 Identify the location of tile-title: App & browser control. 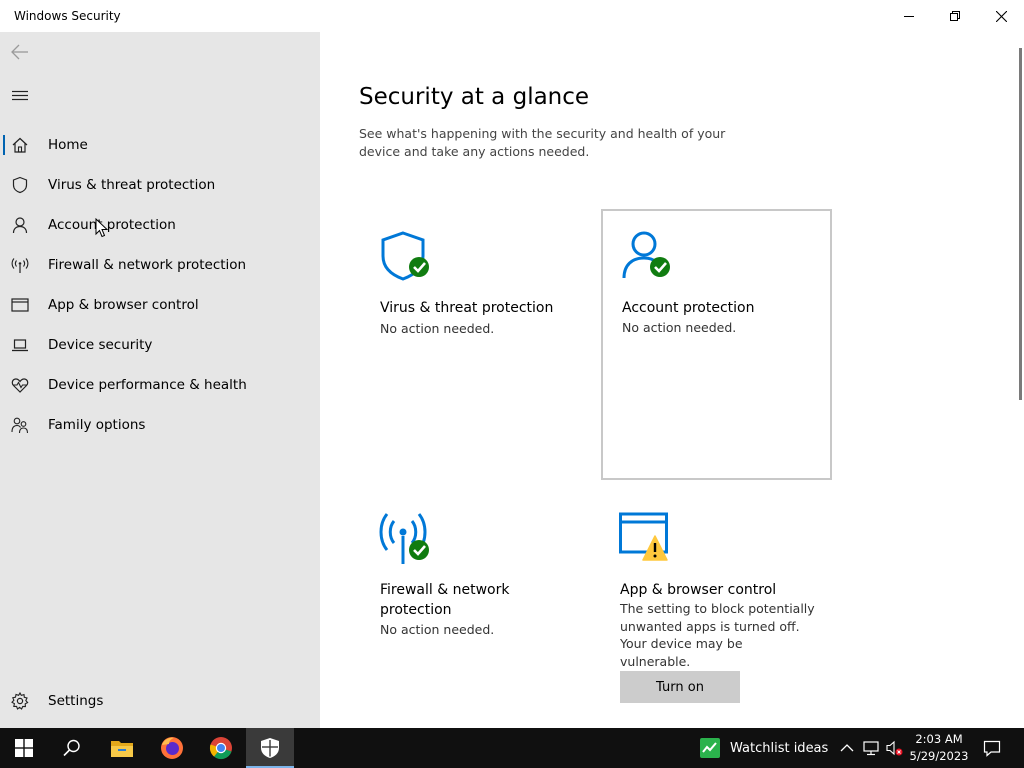
(698, 590).